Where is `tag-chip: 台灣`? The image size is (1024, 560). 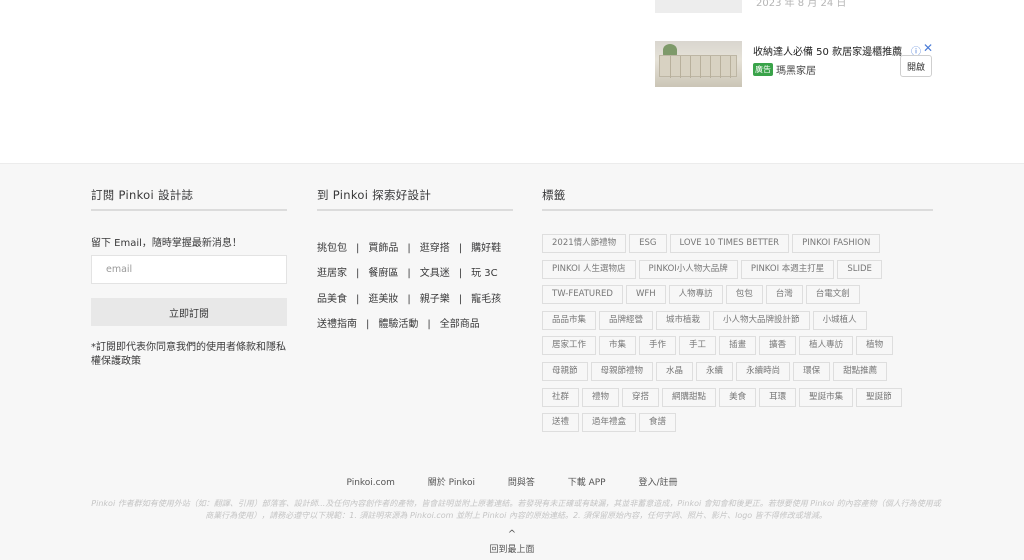 tag-chip: 台灣 is located at coordinates (784, 295).